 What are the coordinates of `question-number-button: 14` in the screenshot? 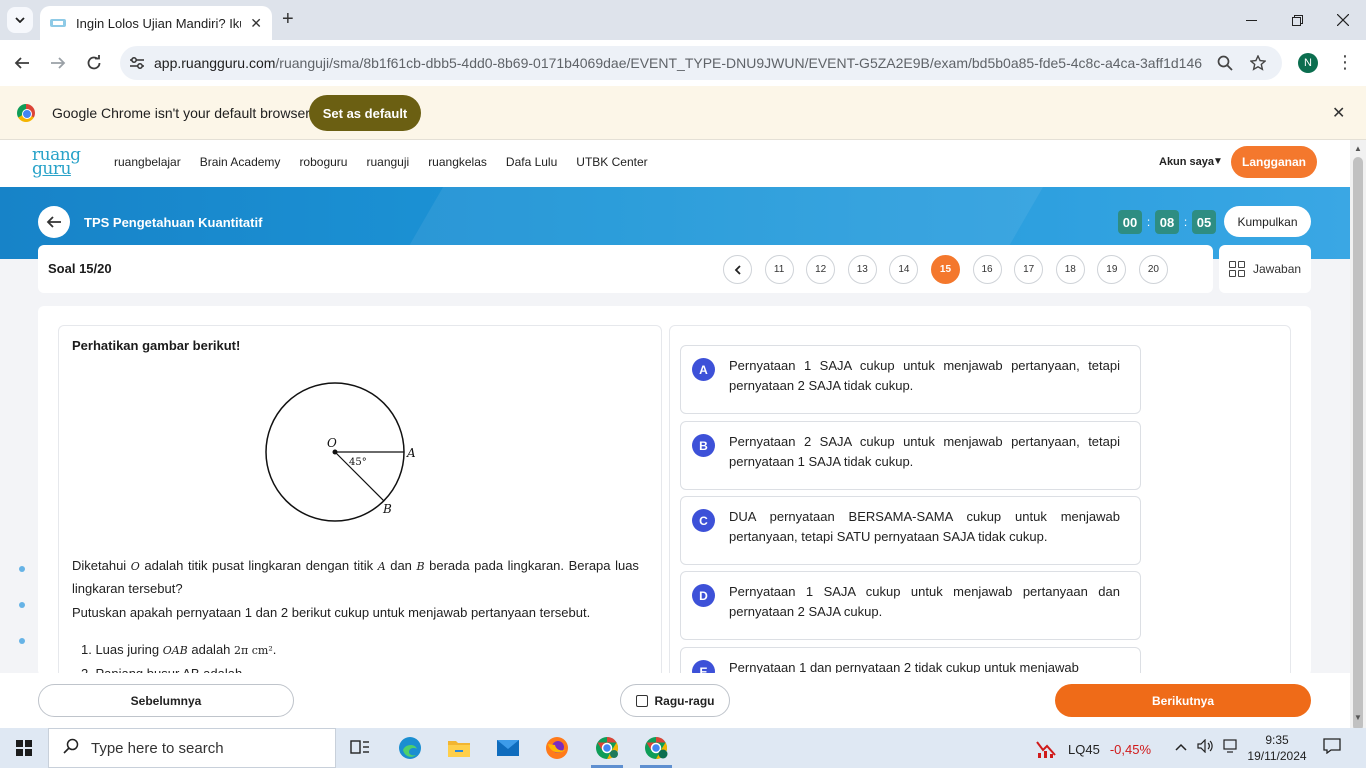 It's located at (904, 269).